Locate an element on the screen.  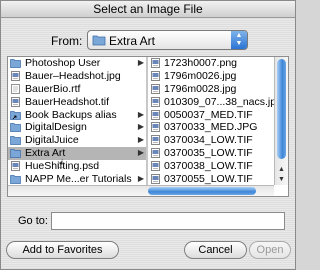
column2-item: 0370034_LOW.TIF is located at coordinates (211, 140).